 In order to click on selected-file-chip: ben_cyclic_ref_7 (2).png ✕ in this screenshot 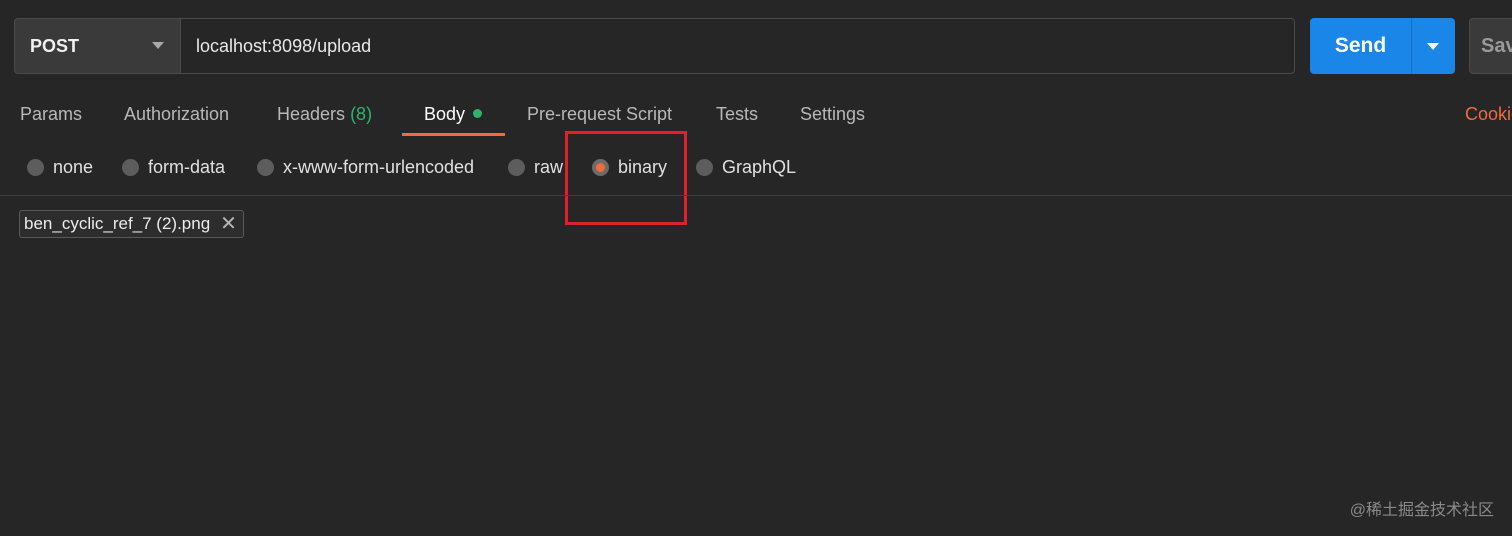, I will do `click(131, 224)`.